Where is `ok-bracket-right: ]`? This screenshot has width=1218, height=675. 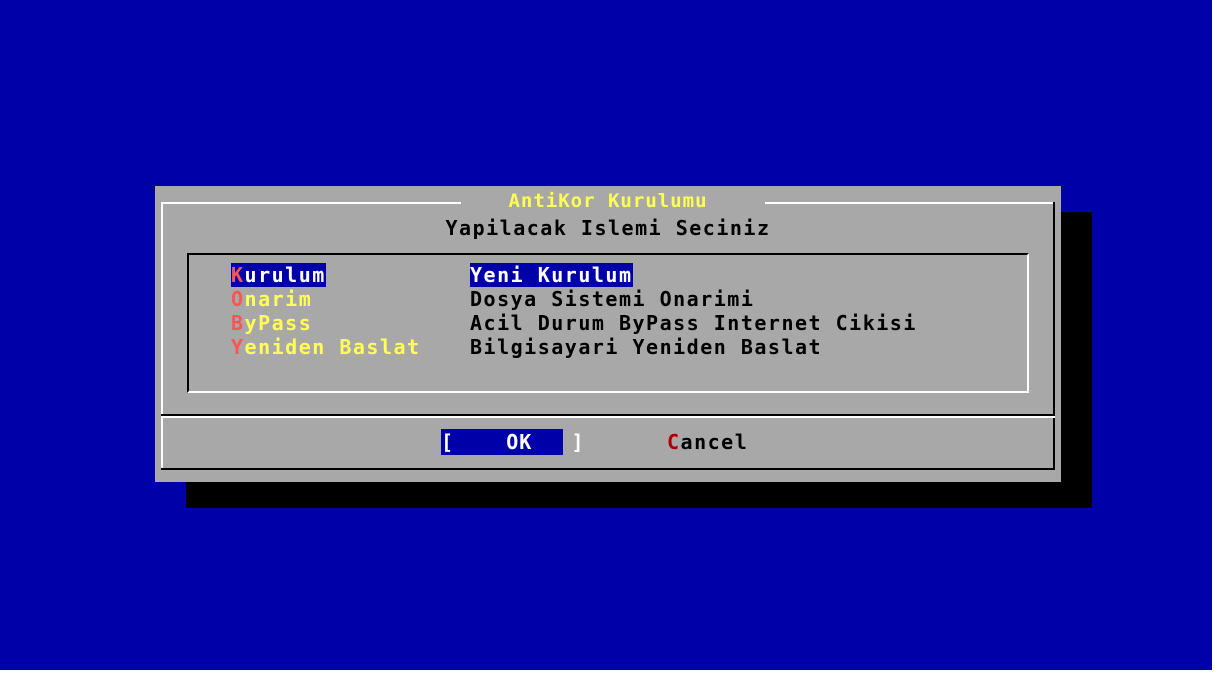 ok-bracket-right: ] is located at coordinates (578, 442).